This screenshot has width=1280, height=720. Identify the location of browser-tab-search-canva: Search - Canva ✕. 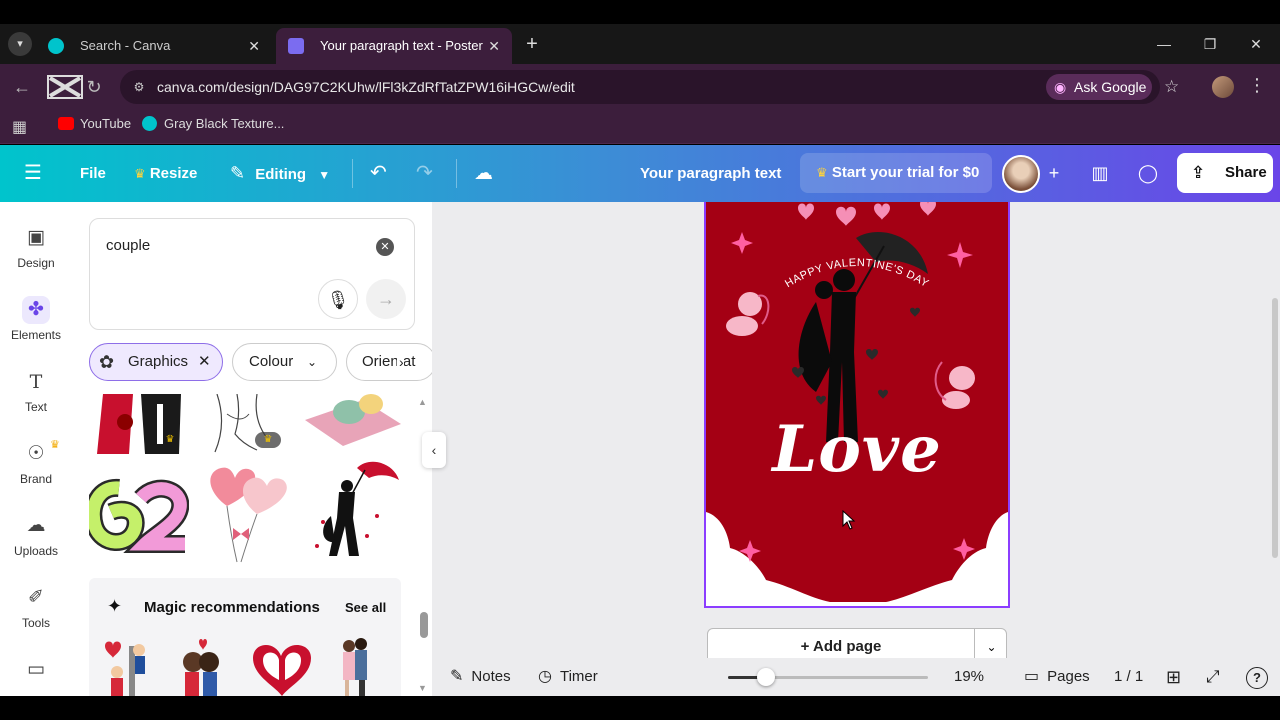
(154, 46).